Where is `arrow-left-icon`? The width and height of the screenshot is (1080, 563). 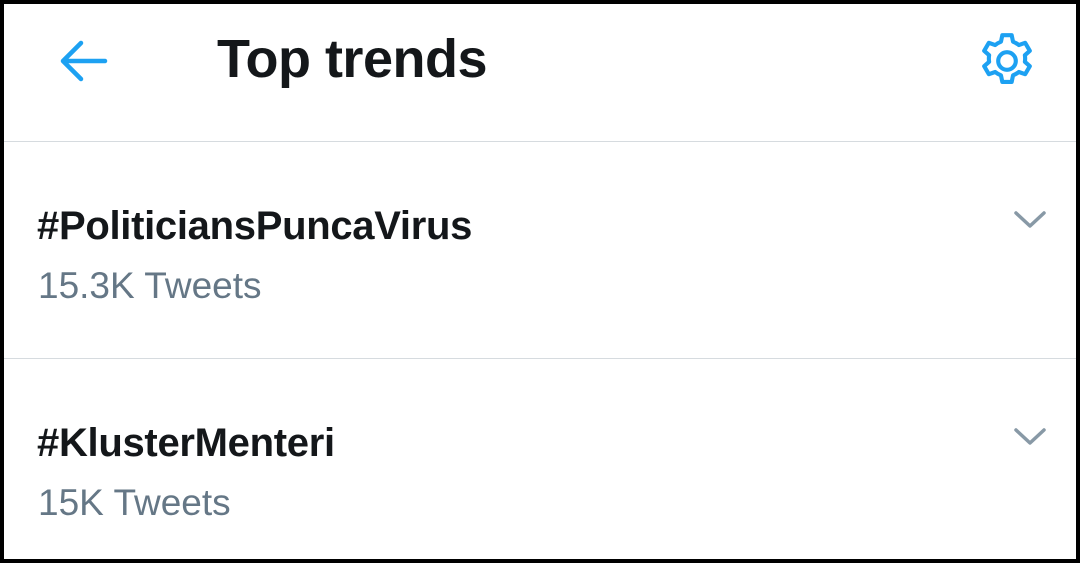 arrow-left-icon is located at coordinates (84, 61).